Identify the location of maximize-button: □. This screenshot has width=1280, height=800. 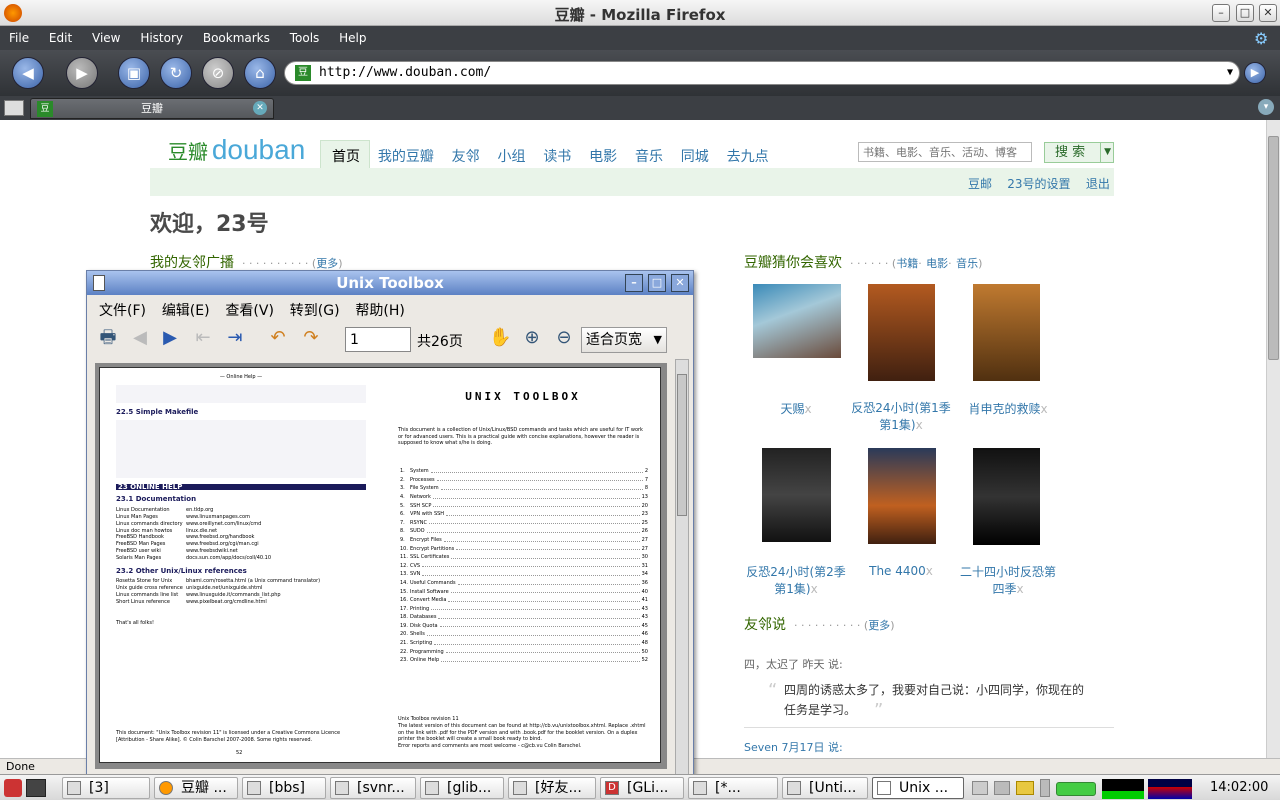
(1245, 13).